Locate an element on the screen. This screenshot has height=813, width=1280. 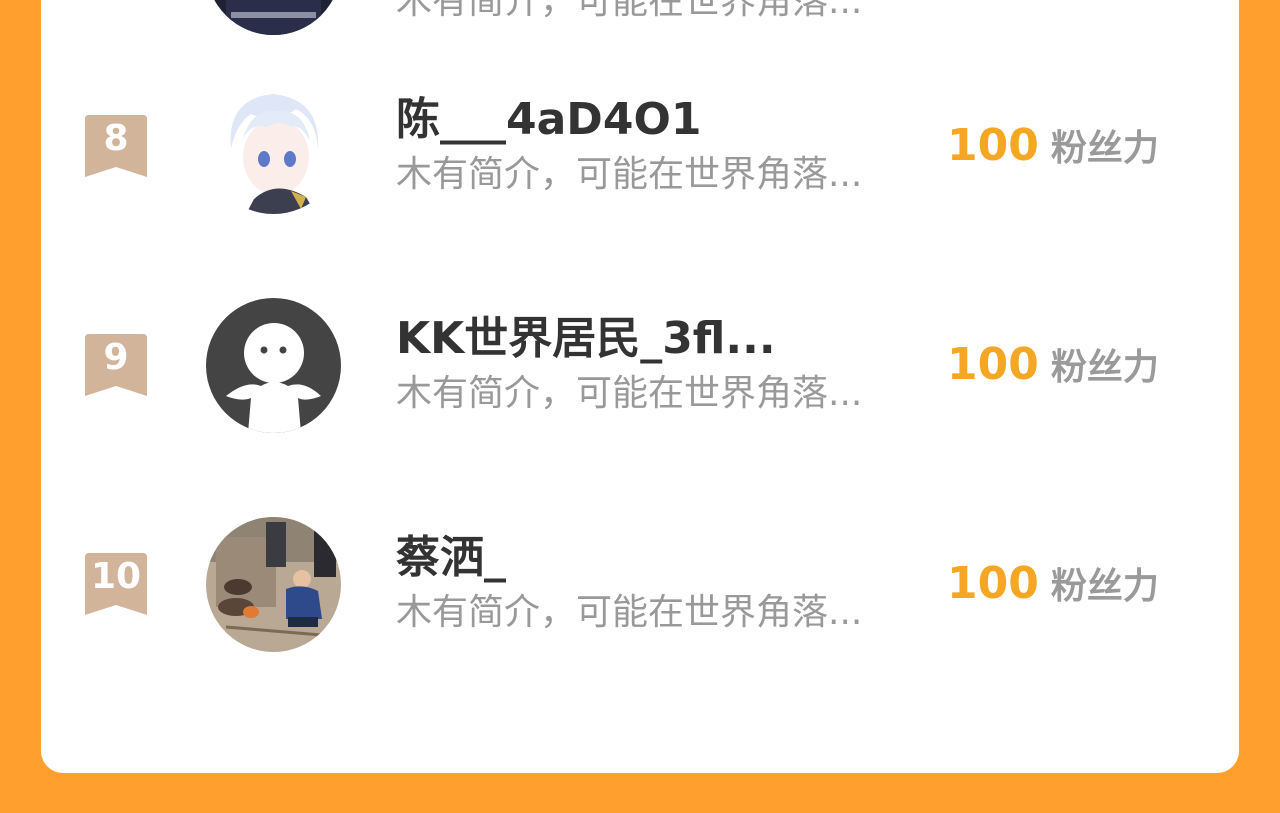
photo-avatar-icon is located at coordinates (273, 584).